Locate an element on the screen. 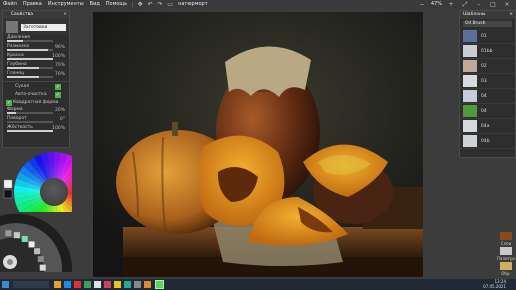 The image size is (516, 290). preset-name: 04b is located at coordinates (485, 141).